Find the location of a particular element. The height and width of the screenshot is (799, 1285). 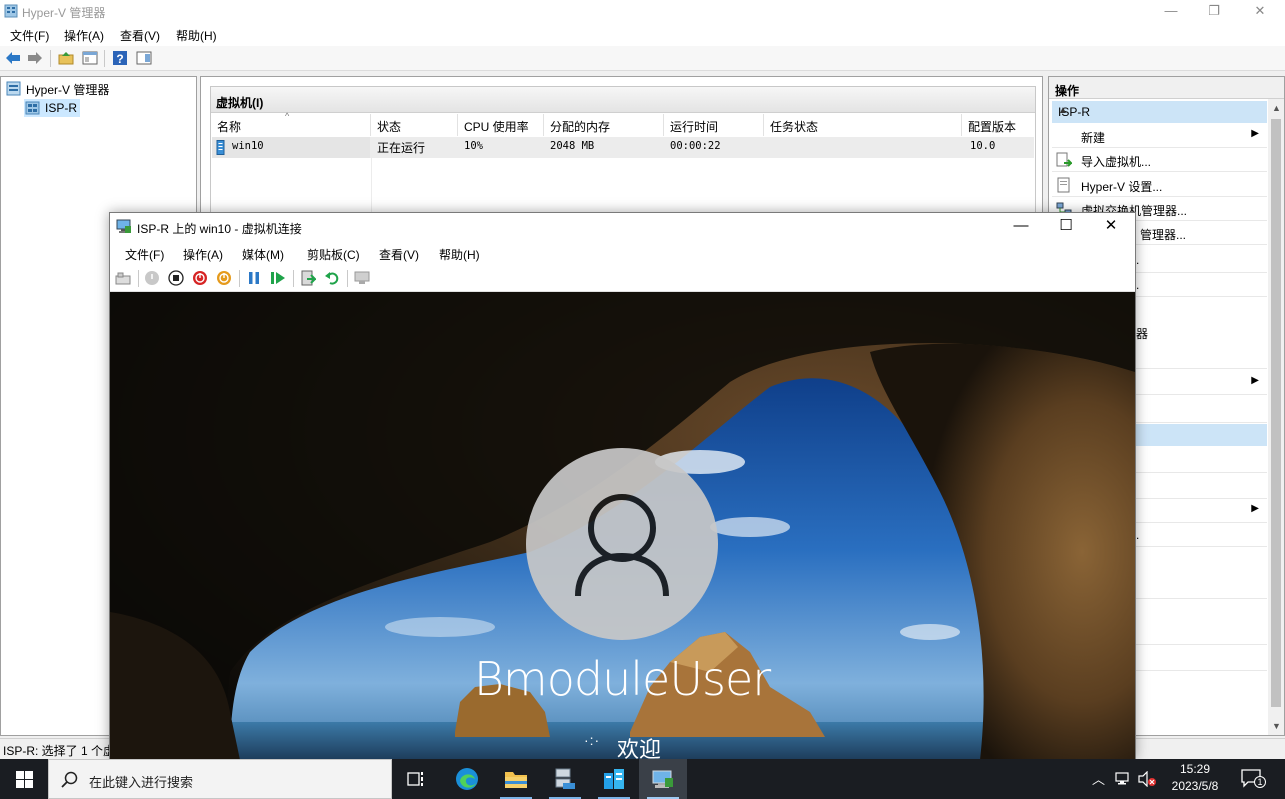

shutdown-icon is located at coordinates (200, 278).